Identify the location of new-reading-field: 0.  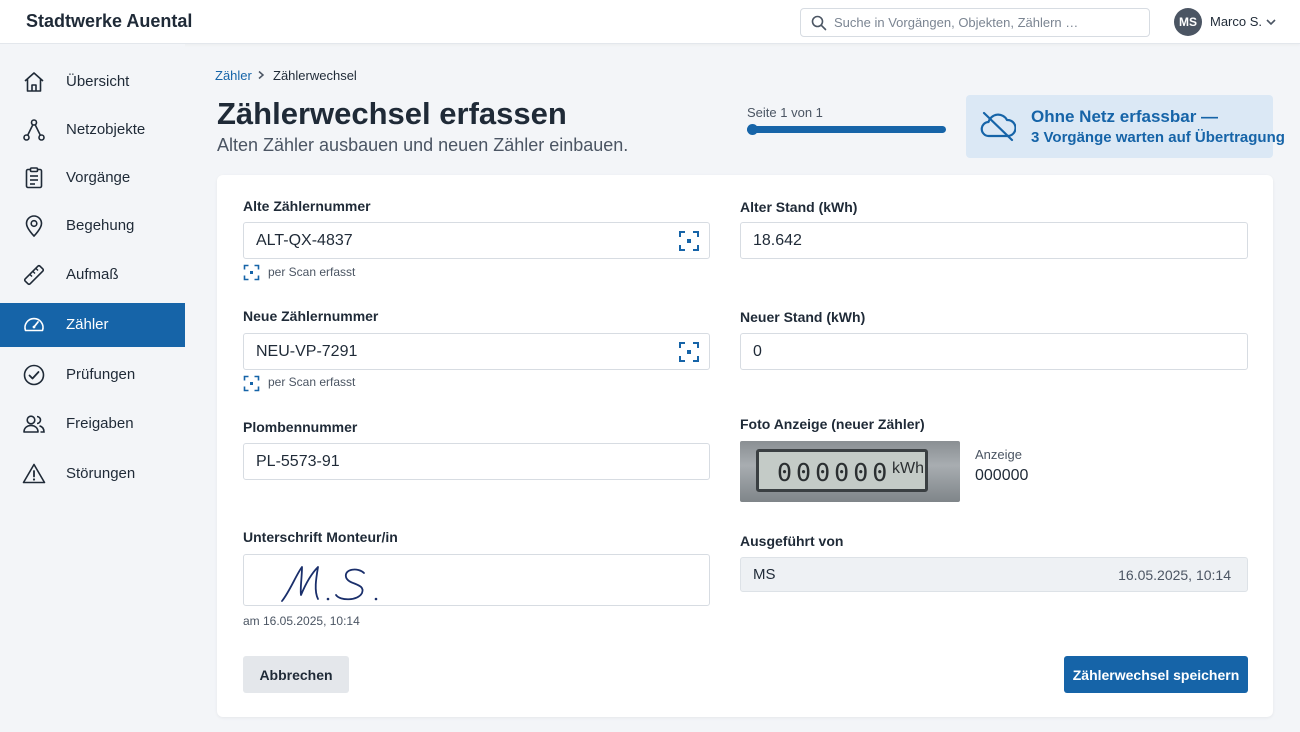
(994, 351).